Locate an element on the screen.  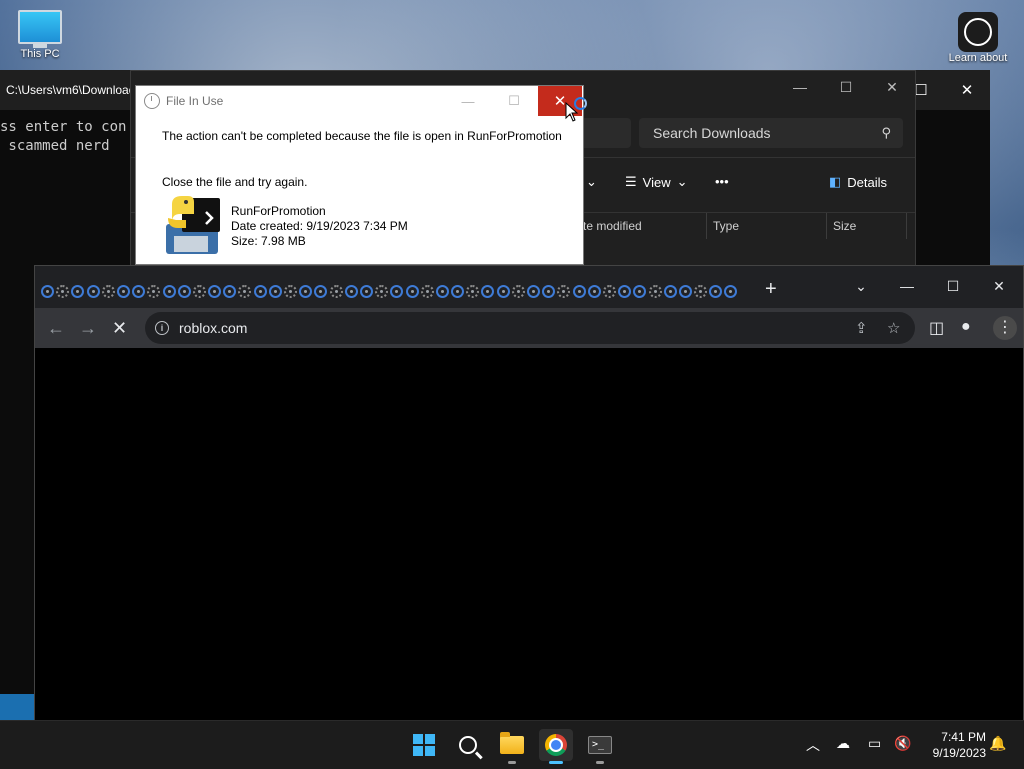
clock-icon is located at coordinates (152, 101).